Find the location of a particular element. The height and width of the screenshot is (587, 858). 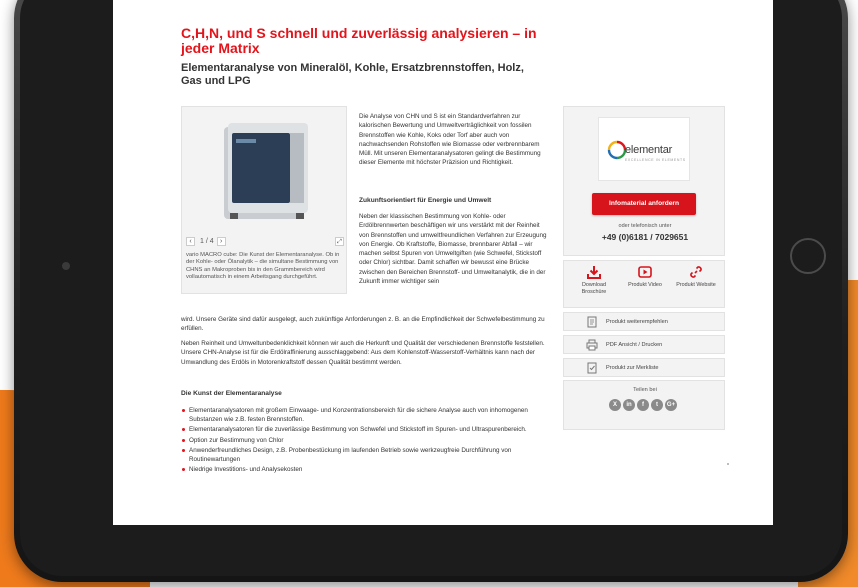

gallery-pager: ‹ 1 / 4 › ⤢ is located at coordinates (265, 242).